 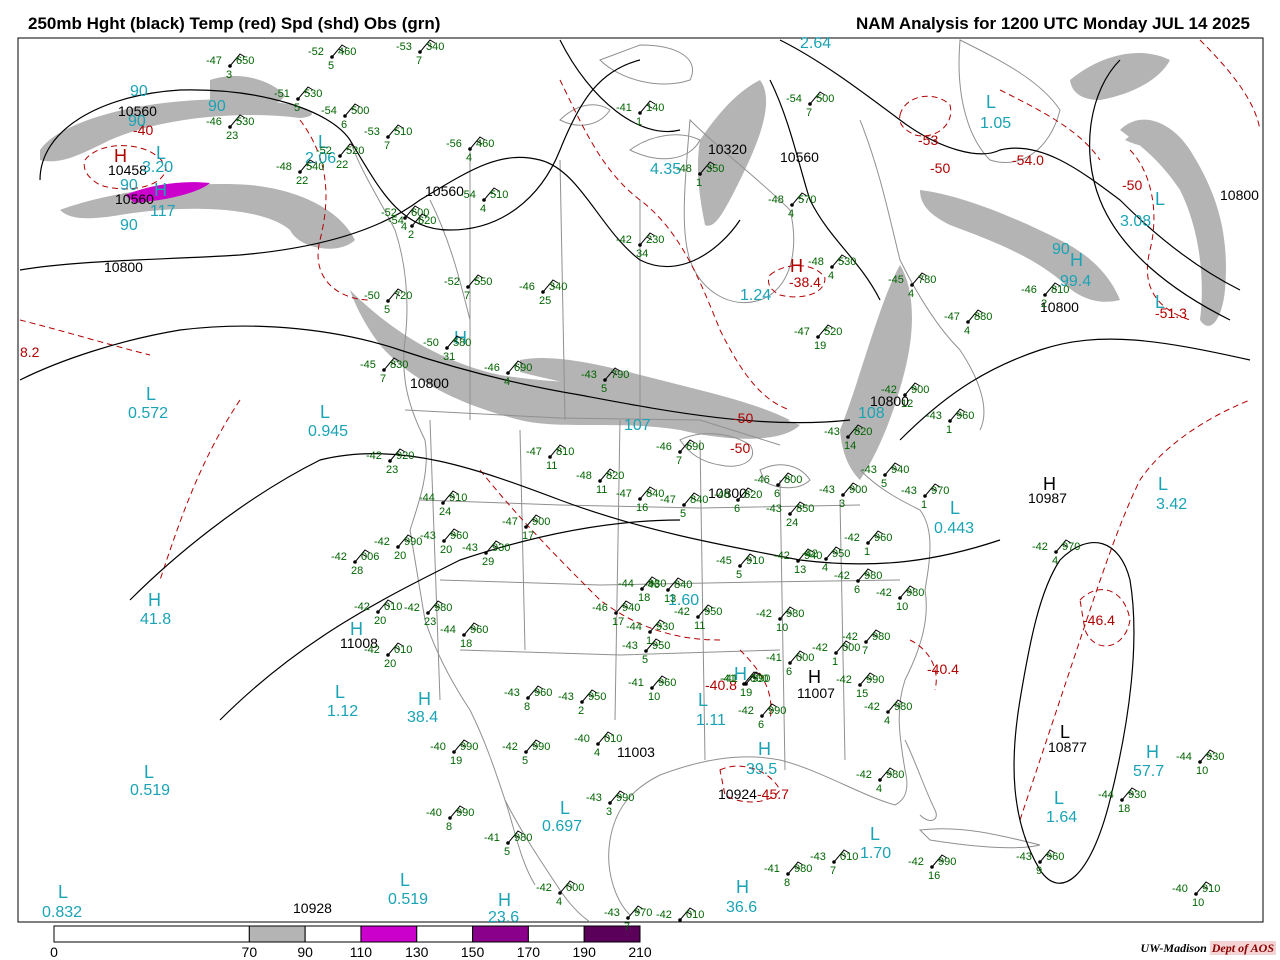 I want to click on obs-height: 950, so click(x=713, y=612).